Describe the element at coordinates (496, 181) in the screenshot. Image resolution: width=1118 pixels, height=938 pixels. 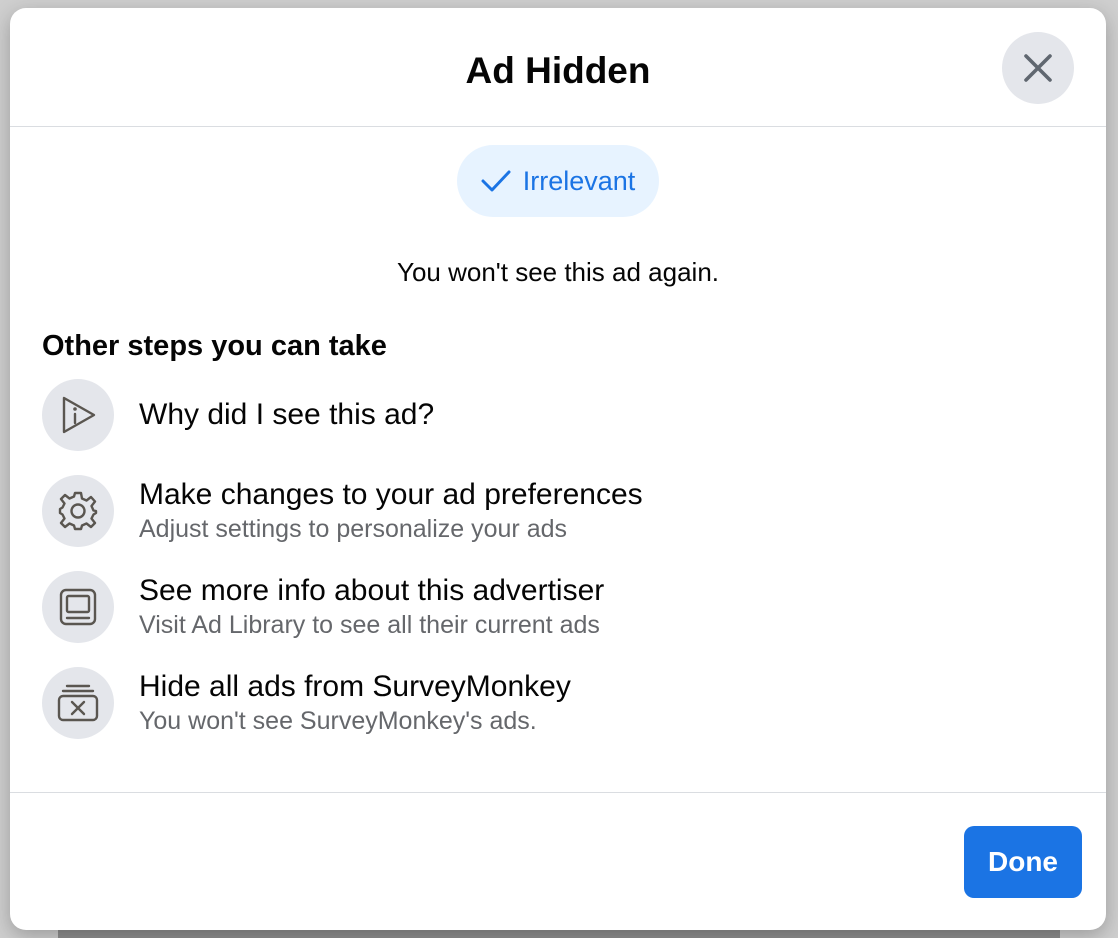
I see `checkmark-icon` at that location.